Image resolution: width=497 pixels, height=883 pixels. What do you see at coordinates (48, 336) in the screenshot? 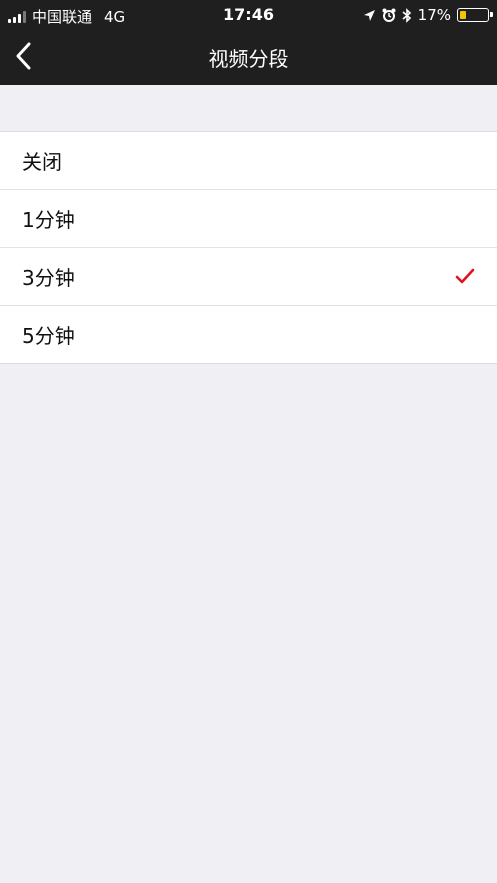
I see `option-label: 5分钟` at bounding box center [48, 336].